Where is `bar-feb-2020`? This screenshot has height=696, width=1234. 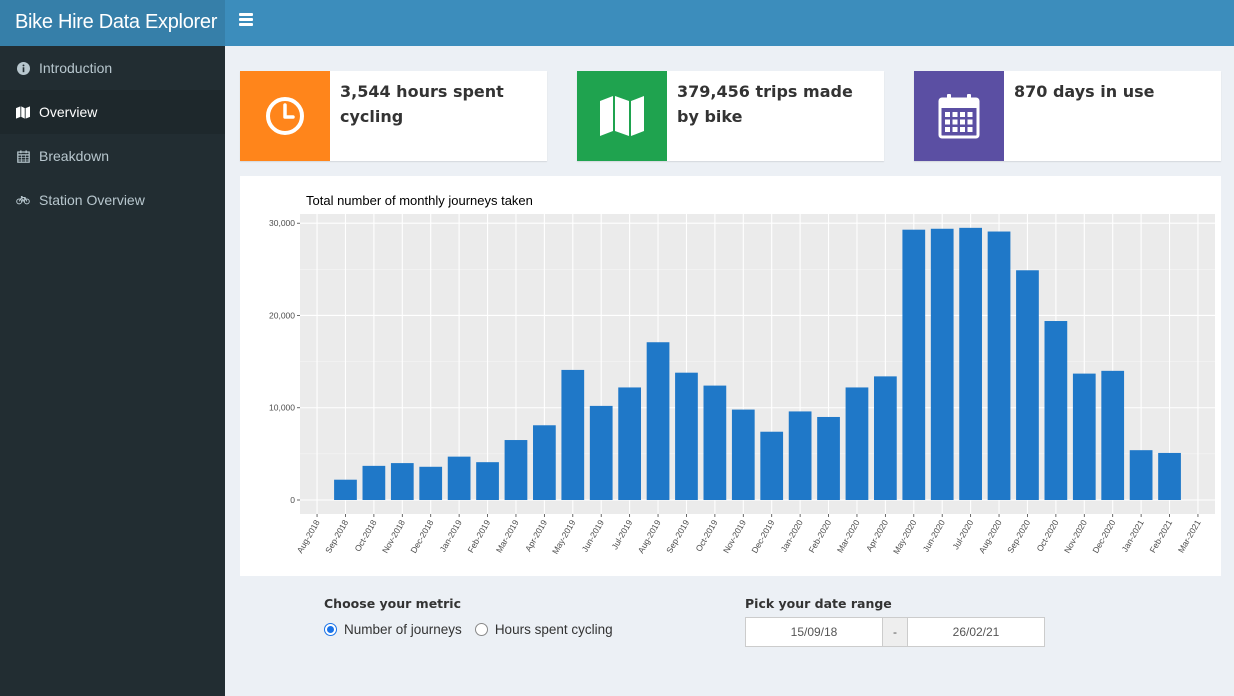 bar-feb-2020 is located at coordinates (828, 458).